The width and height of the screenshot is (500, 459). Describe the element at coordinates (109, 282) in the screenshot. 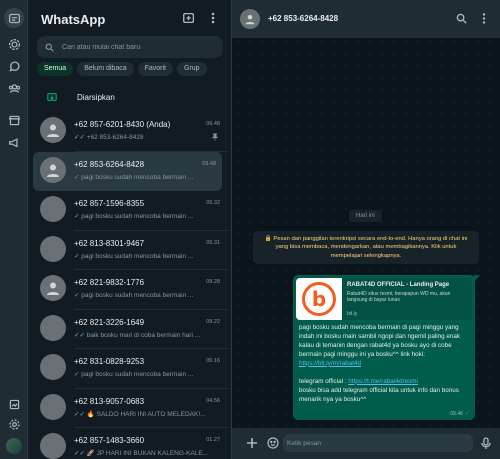

I see `chat-name: +62 821-9832-1776` at that location.